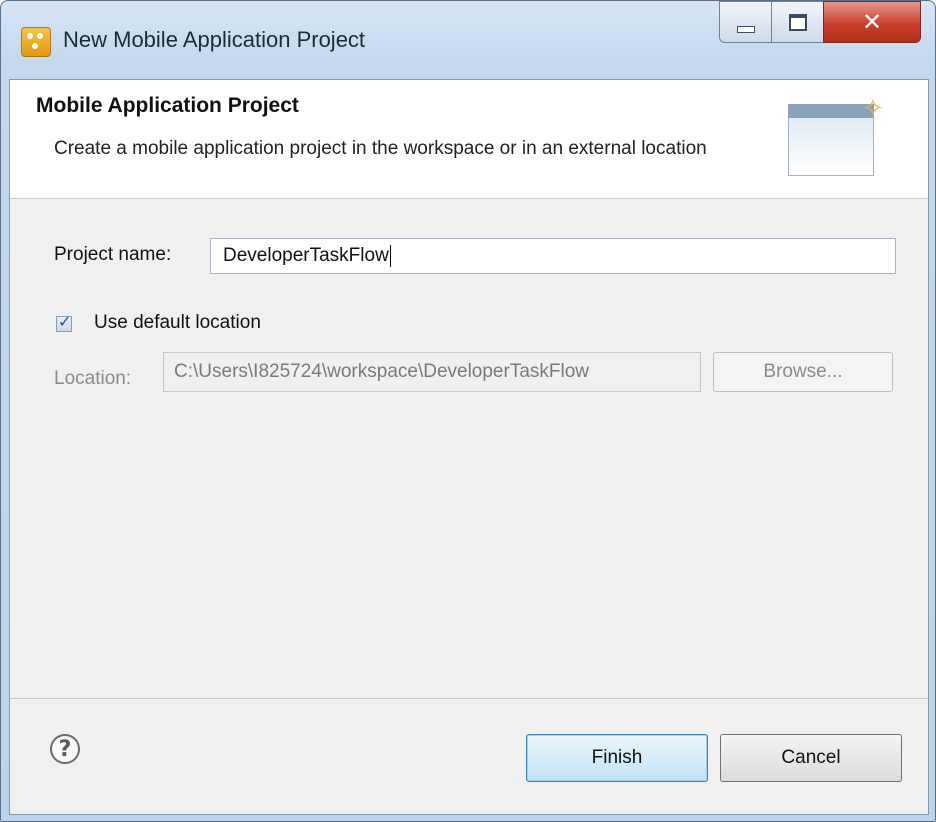 The height and width of the screenshot is (822, 936). Describe the element at coordinates (36, 42) in the screenshot. I see `app-icon` at that location.